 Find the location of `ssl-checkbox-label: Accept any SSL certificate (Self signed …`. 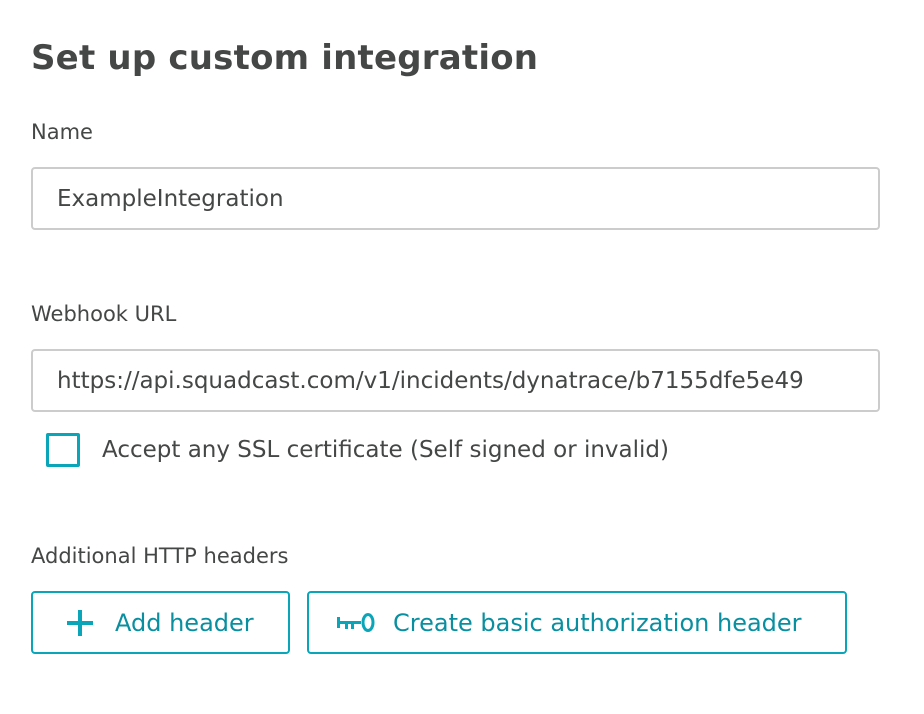

ssl-checkbox-label: Accept any SSL certificate (Self signed … is located at coordinates (385, 450).